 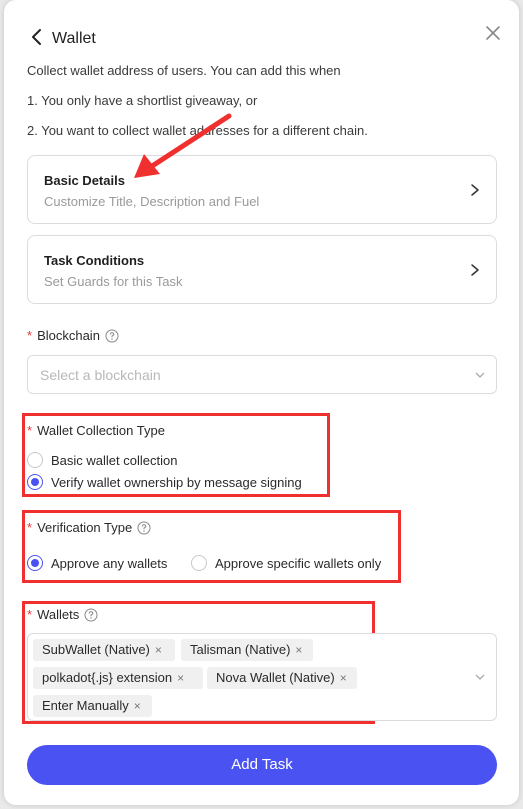 I want to click on wallet-tag: Enter Manually ×, so click(x=92, y=706).